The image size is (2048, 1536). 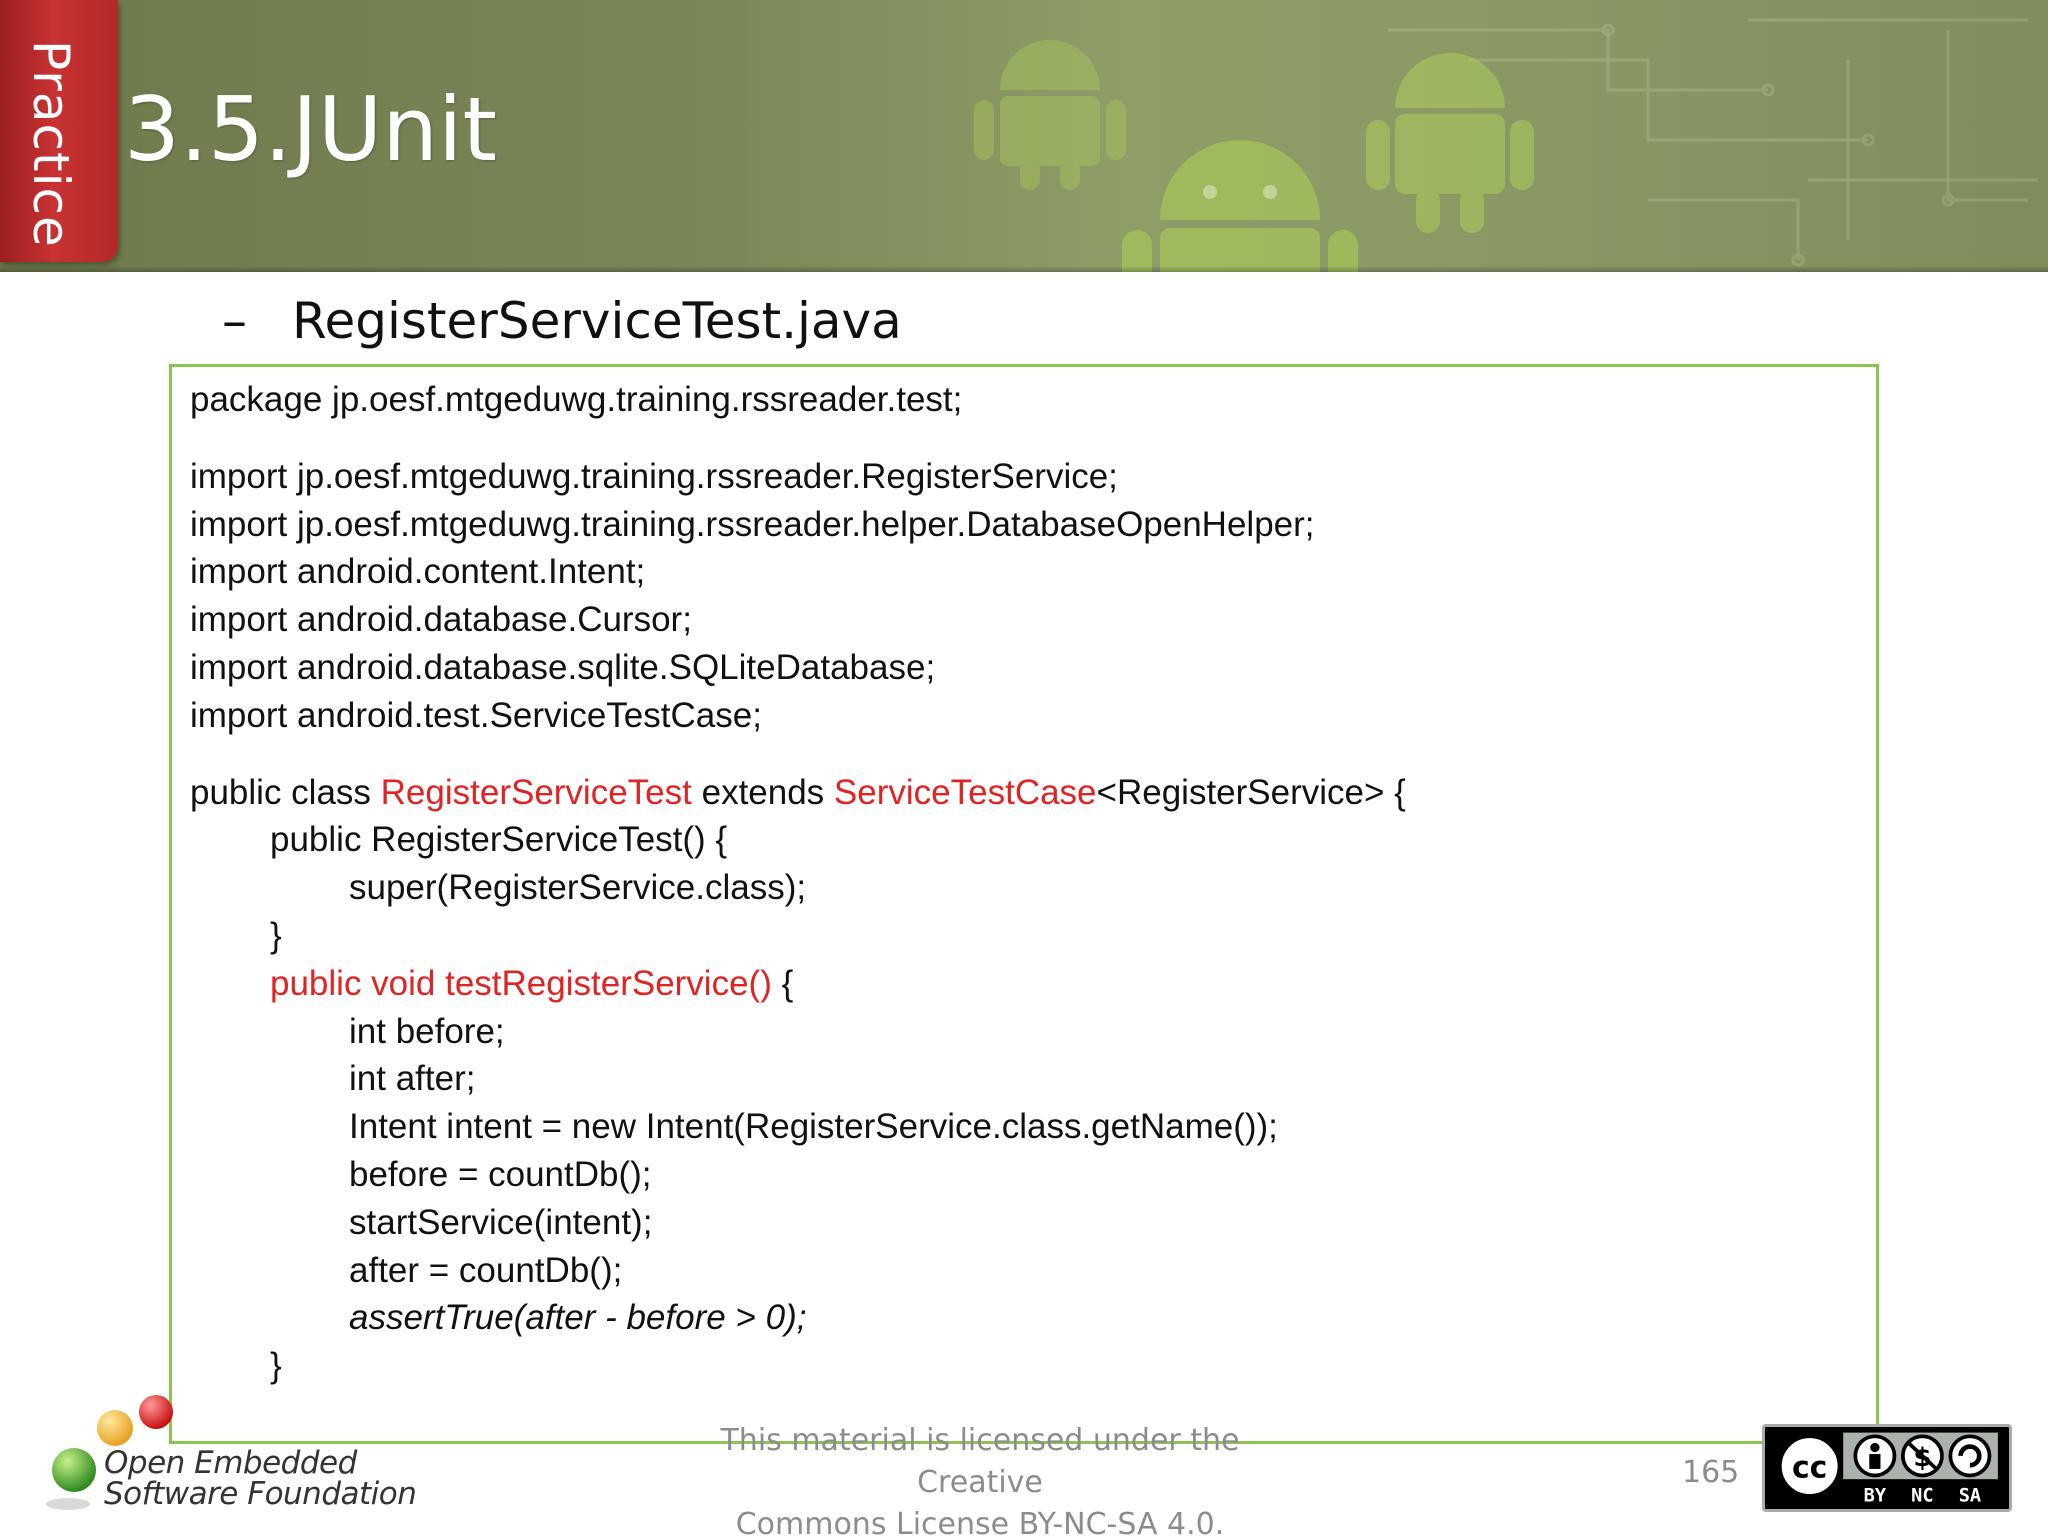 I want to click on code-line: public RegisterServiceTest() {, so click(x=499, y=840).